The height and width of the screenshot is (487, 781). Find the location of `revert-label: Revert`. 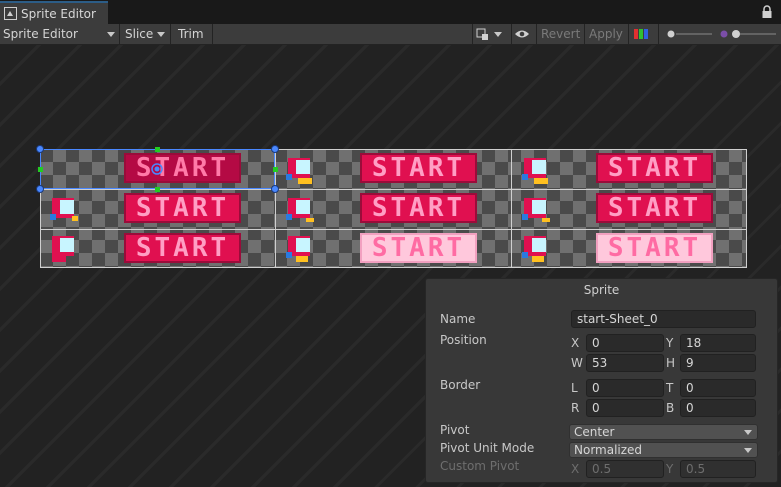

revert-label: Revert is located at coordinates (561, 34).